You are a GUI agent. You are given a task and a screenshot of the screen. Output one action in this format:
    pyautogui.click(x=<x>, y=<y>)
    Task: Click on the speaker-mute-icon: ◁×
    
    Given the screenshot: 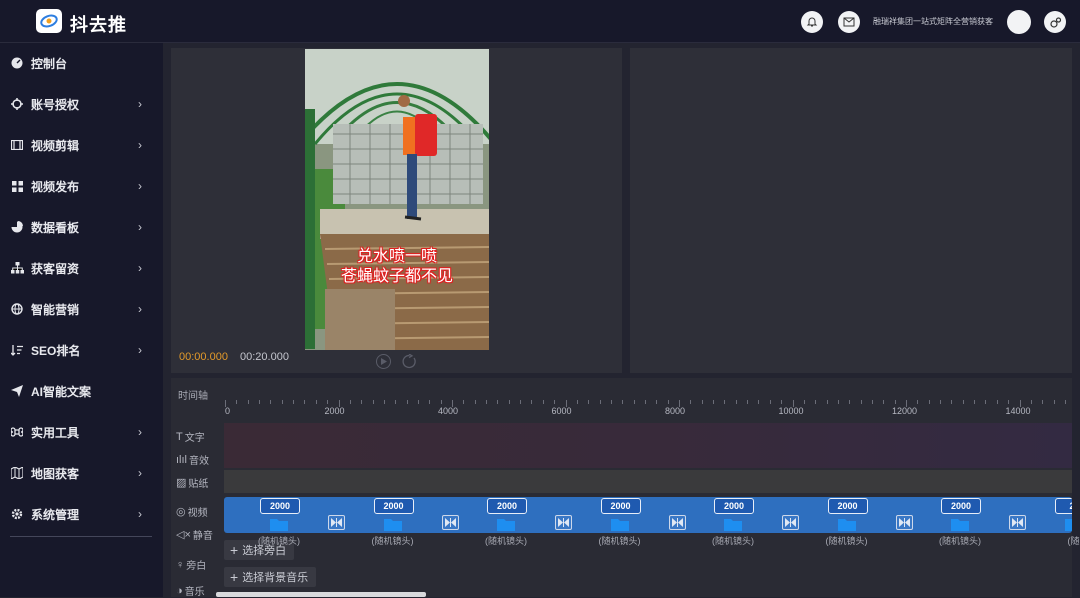 What is the action you would take?
    pyautogui.click(x=183, y=534)
    